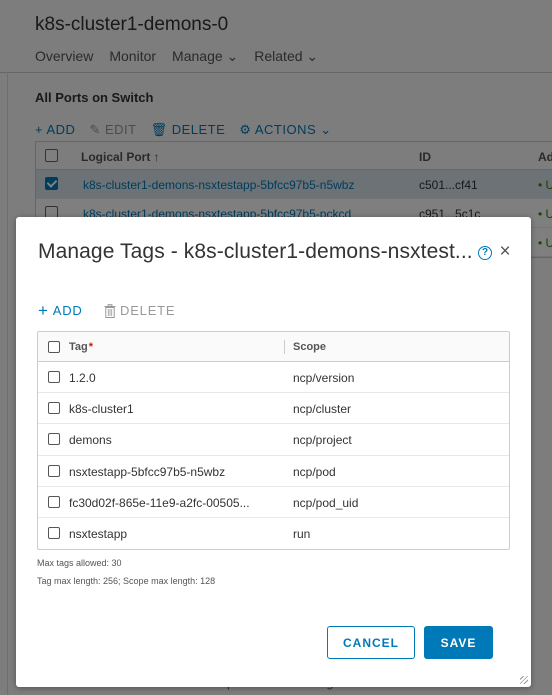 This screenshot has width=552, height=695. Describe the element at coordinates (273, 471) in the screenshot. I see `table-row: nsxtestapp-5bfcc97b5-n5wbz ncp/pod` at that location.